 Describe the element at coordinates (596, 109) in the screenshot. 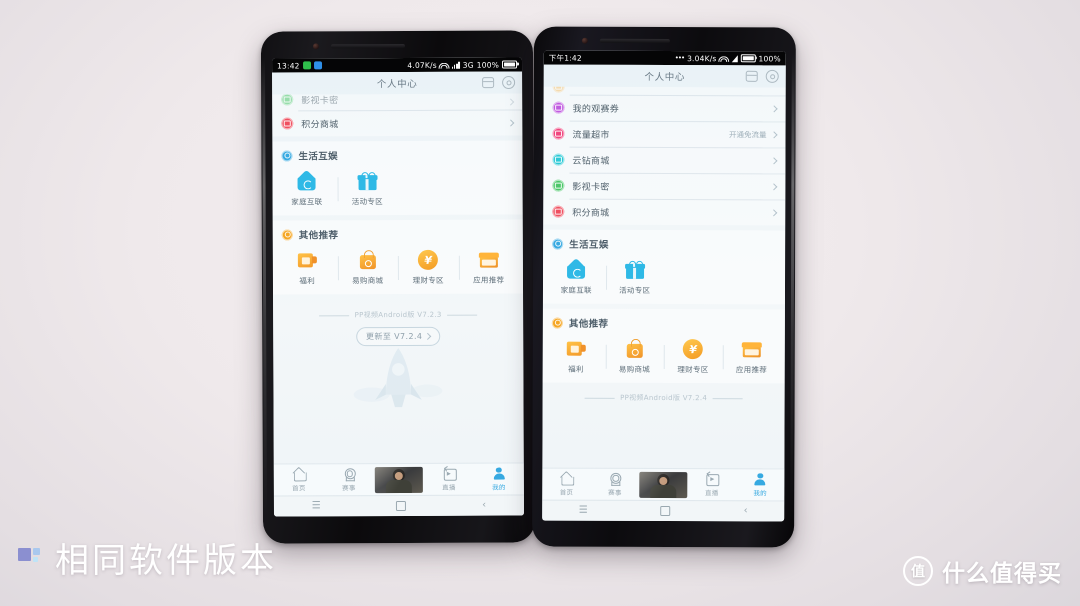

I see `list-item-label: 我的观赛券` at that location.